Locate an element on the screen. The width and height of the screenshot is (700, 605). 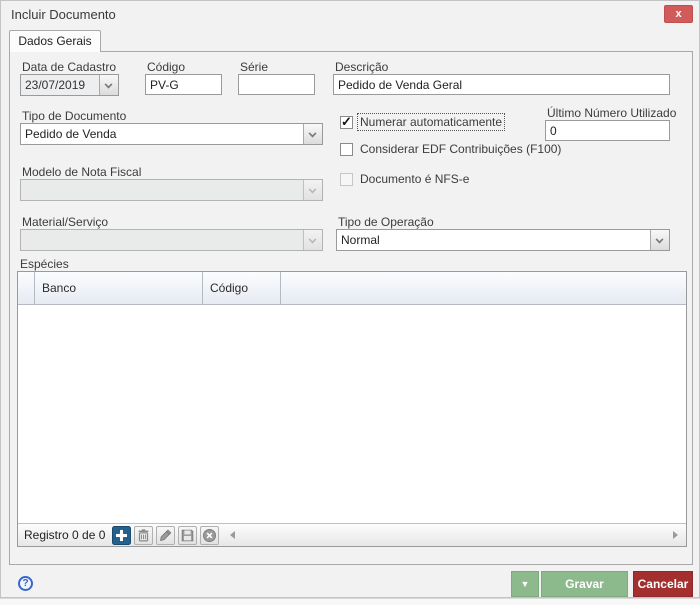
data-cadastro-dropdown: 23/07/2019 is located at coordinates (69, 85).